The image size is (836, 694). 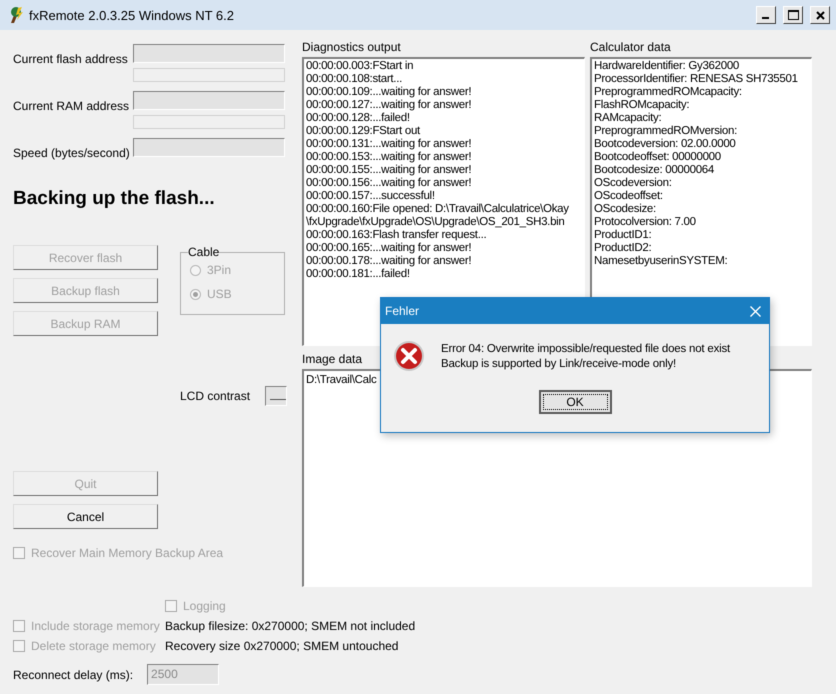 What do you see at coordinates (332, 359) in the screenshot?
I see `panel-title: Image data` at bounding box center [332, 359].